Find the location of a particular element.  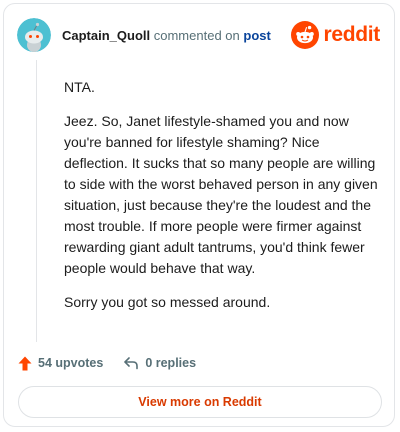

comment-header: Captain_Quoll commented on post reddit is located at coordinates (198, 36).